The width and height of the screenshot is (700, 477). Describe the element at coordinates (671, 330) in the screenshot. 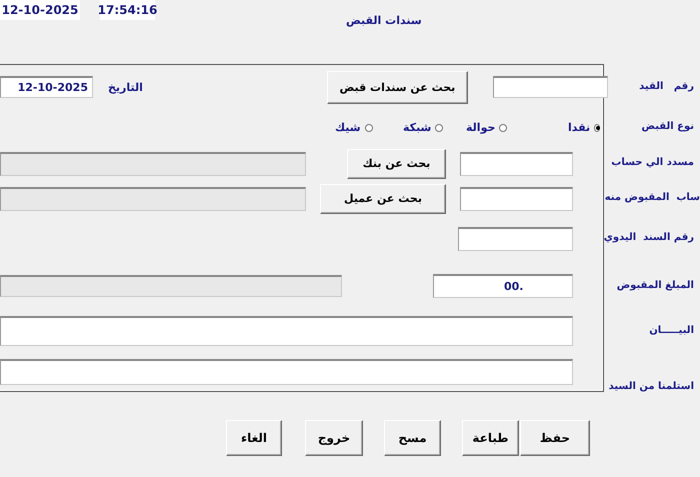

I see `field-label: البيـــــان` at that location.